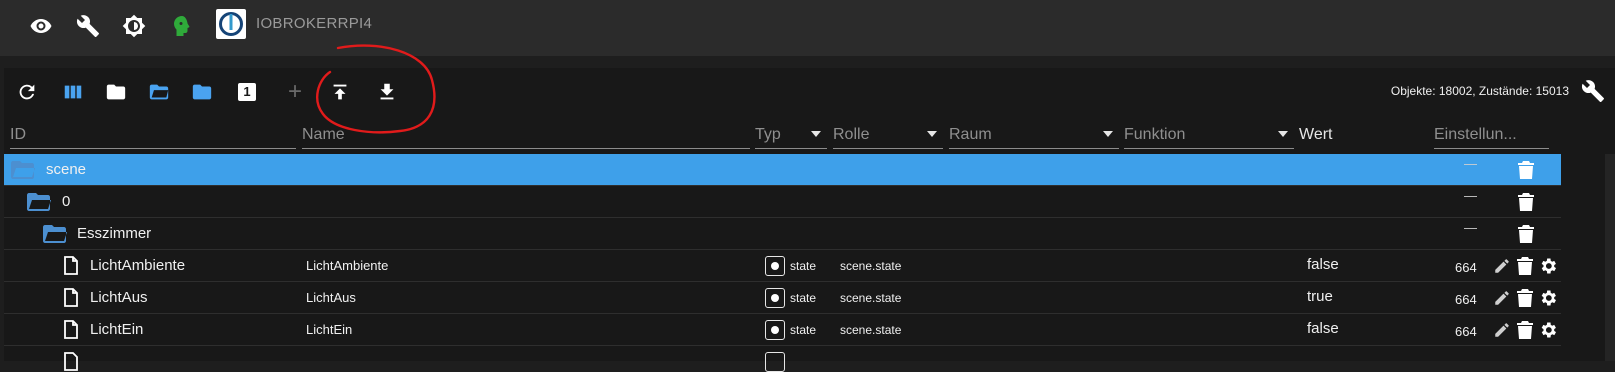 This screenshot has width=1615, height=372. Describe the element at coordinates (202, 92) in the screenshot. I see `folder-expand-icon` at that location.